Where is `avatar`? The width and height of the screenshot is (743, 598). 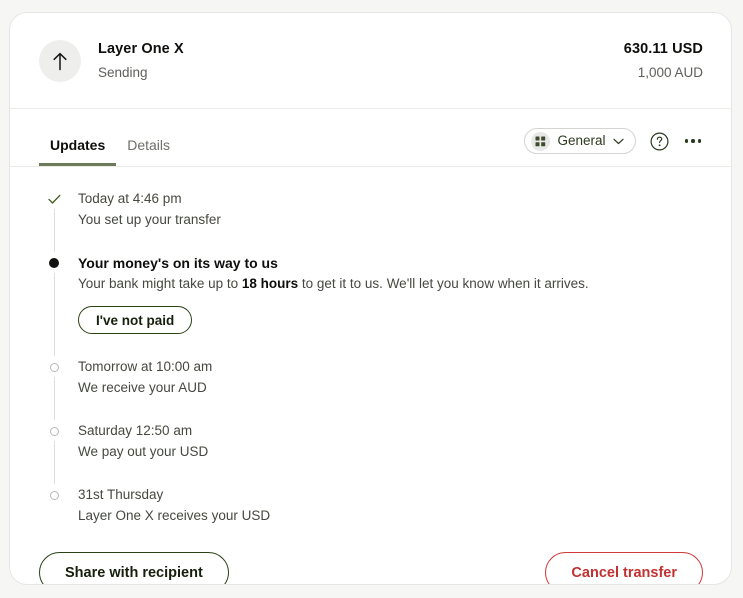
avatar is located at coordinates (60, 60).